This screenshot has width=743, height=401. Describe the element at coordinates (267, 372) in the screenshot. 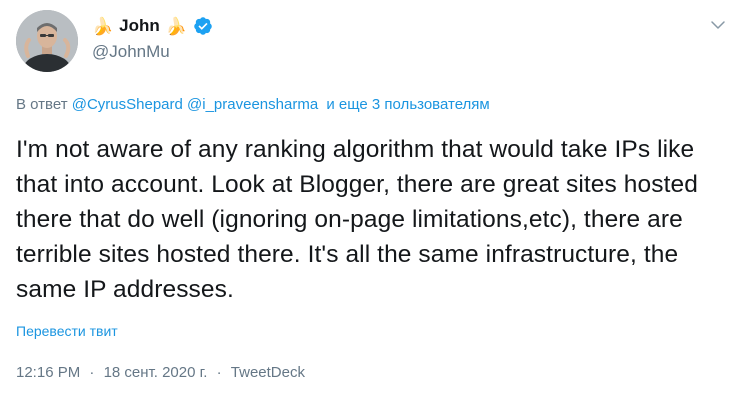

I see `tweet-source: TweetDeck` at that location.